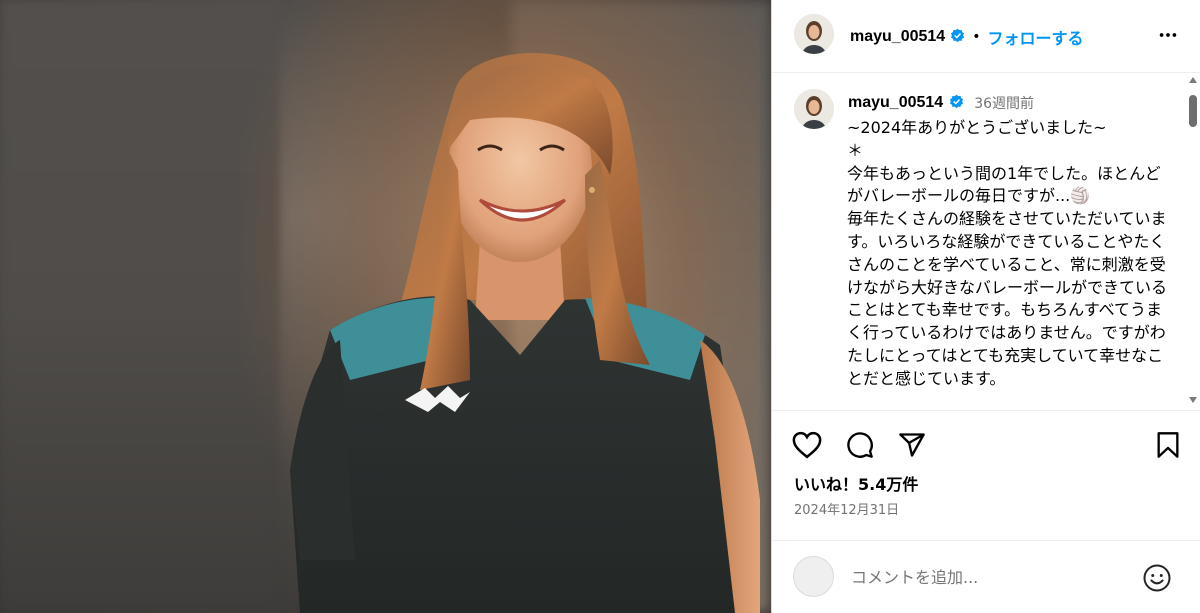  What do you see at coordinates (1168, 37) in the screenshot?
I see `more-options-icon` at bounding box center [1168, 37].